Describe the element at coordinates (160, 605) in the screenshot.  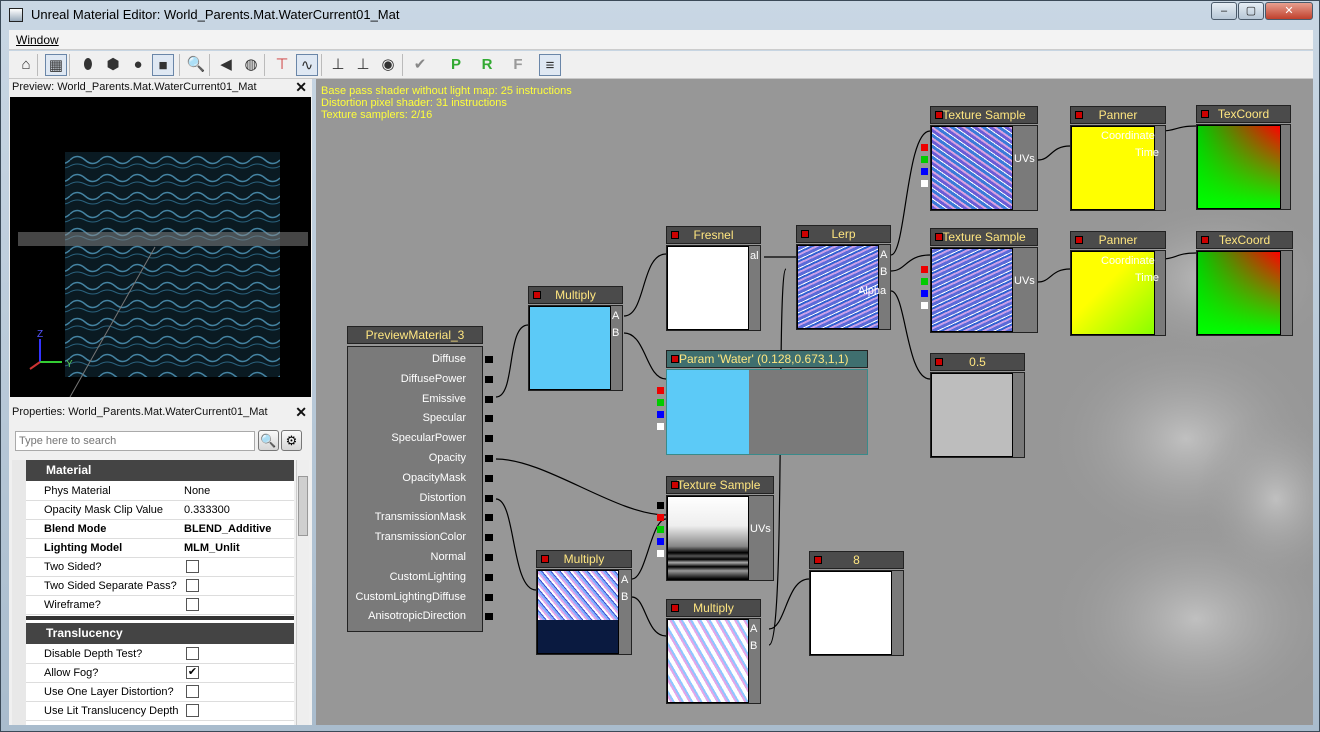
I see `property-row: Wireframe?` at that location.